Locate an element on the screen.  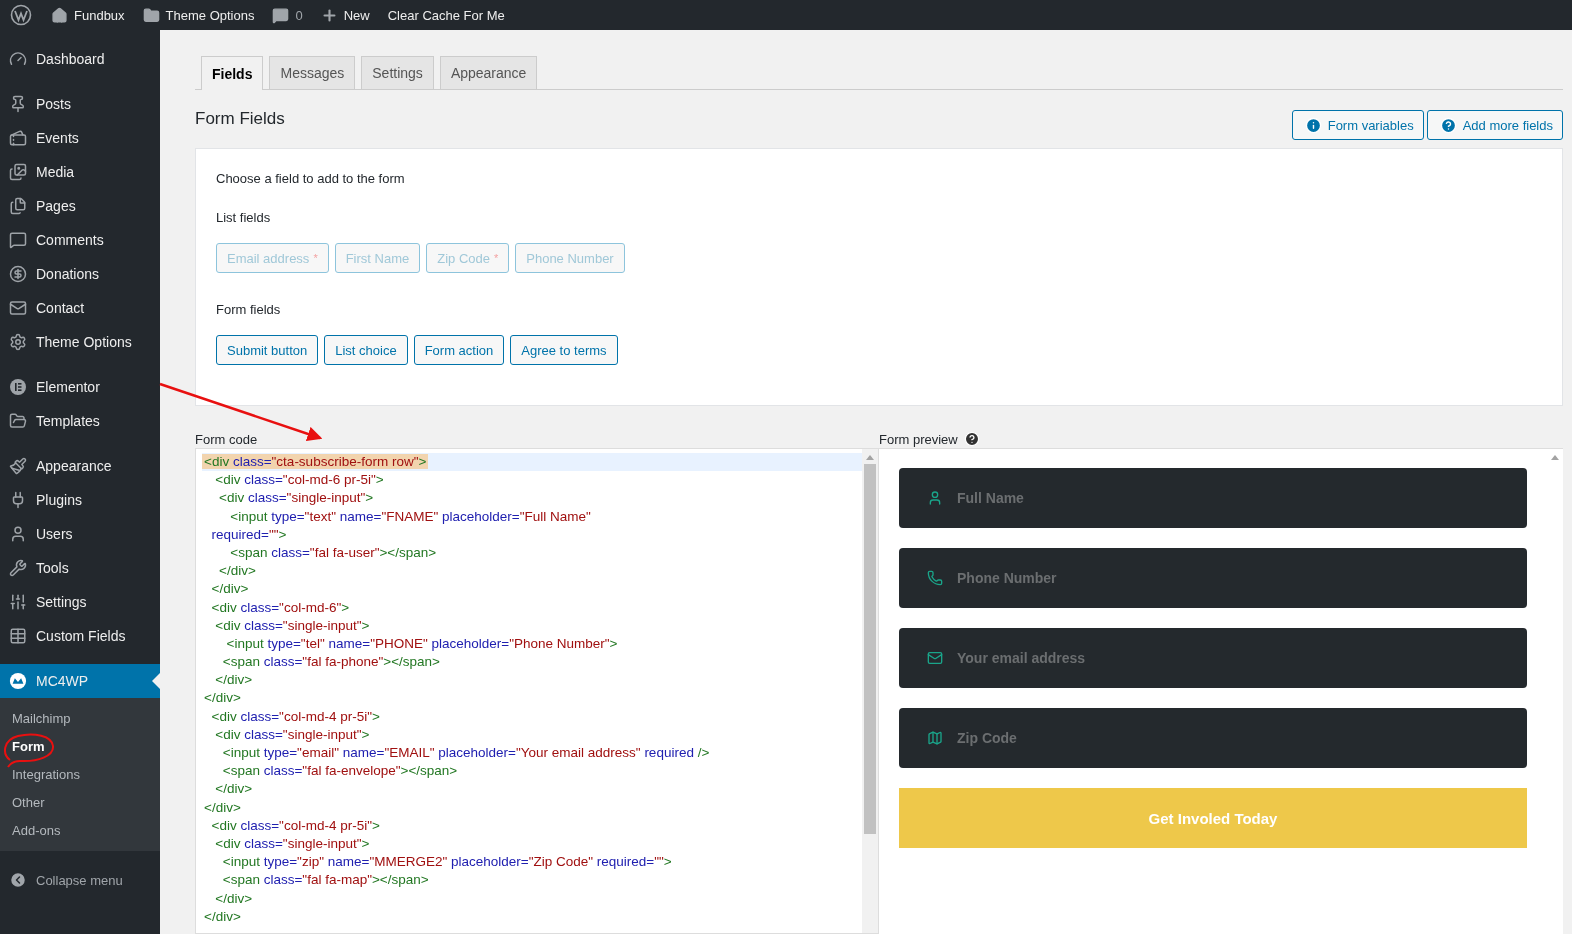
sidebar-item: Theme Options is located at coordinates (80, 342).